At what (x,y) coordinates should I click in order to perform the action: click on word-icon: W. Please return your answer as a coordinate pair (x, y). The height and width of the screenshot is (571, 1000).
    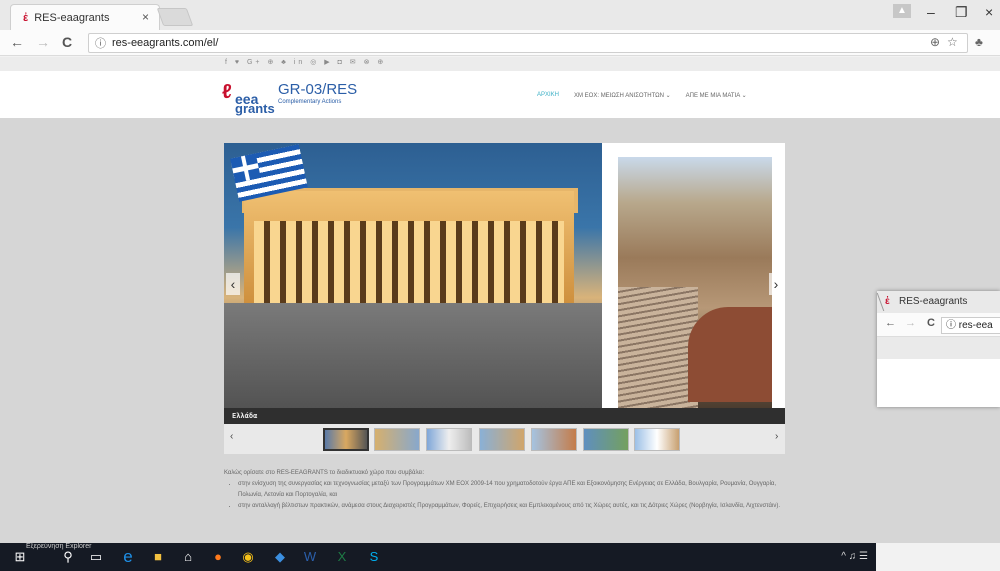
    Looking at the image, I should click on (310, 557).